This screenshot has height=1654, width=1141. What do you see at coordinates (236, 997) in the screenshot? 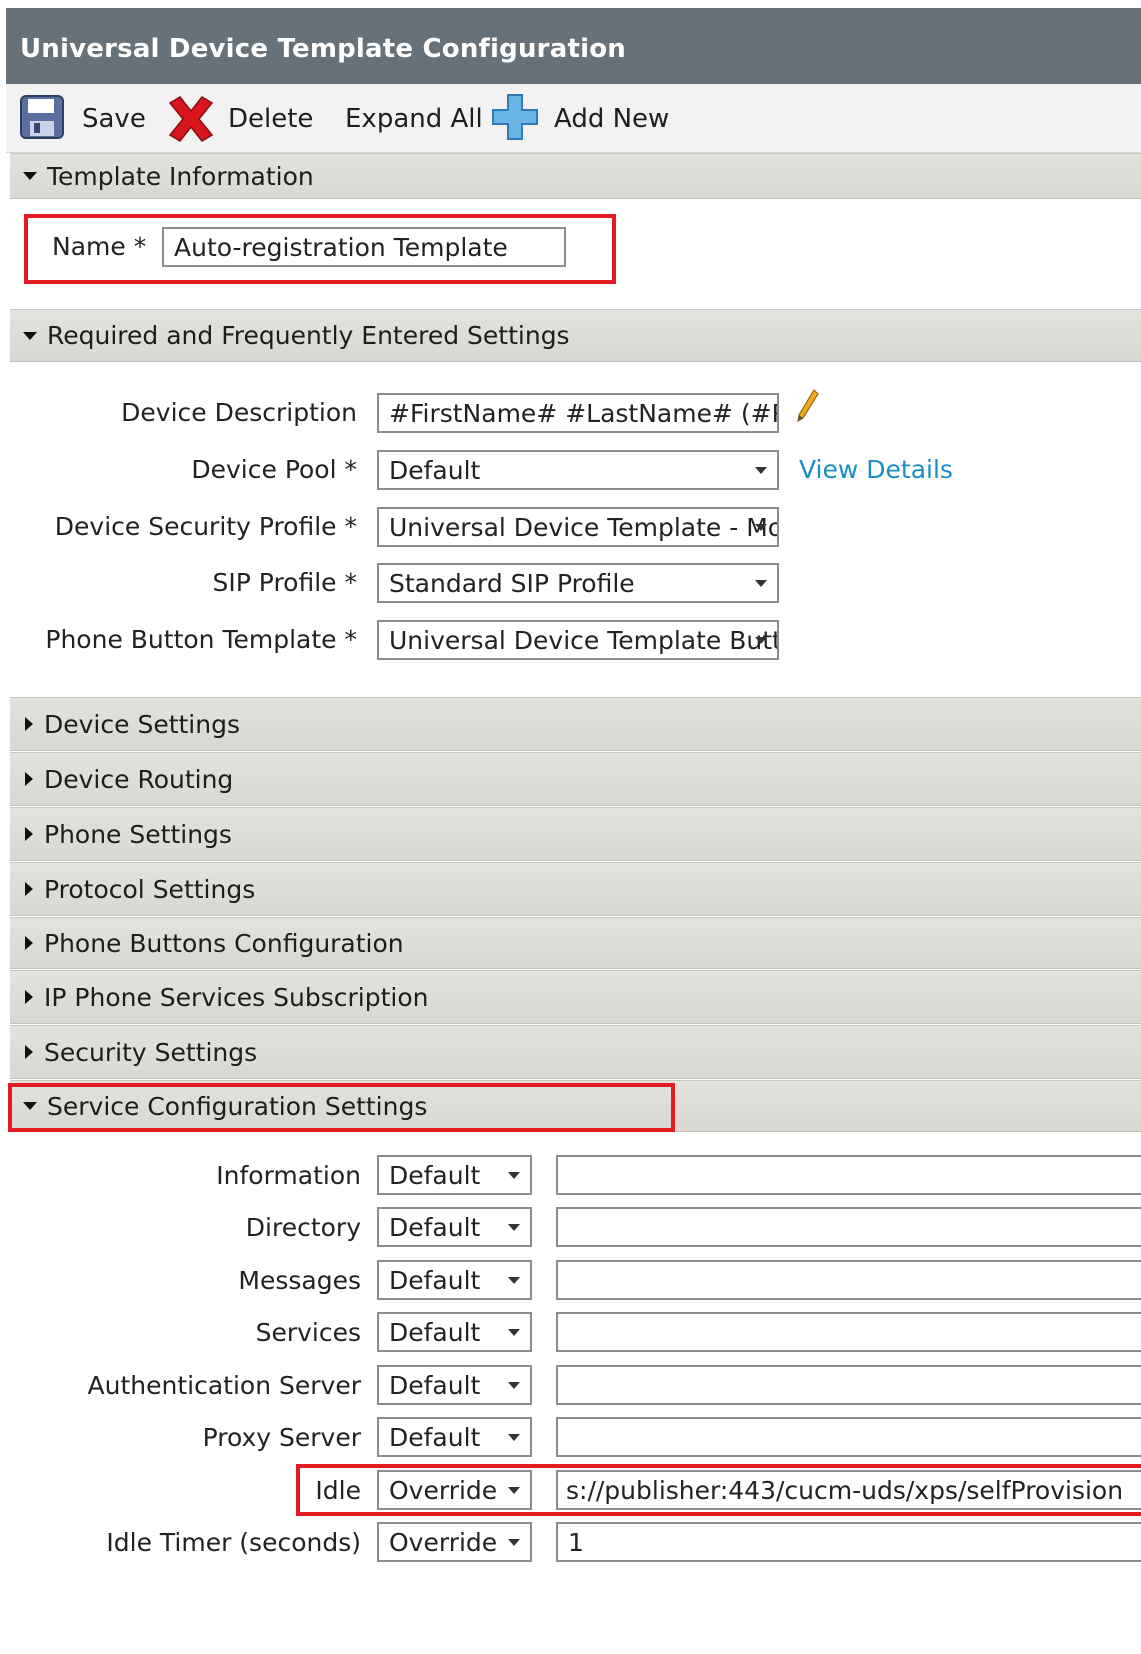
I see `section-title: IP Phone Services Subscription` at bounding box center [236, 997].